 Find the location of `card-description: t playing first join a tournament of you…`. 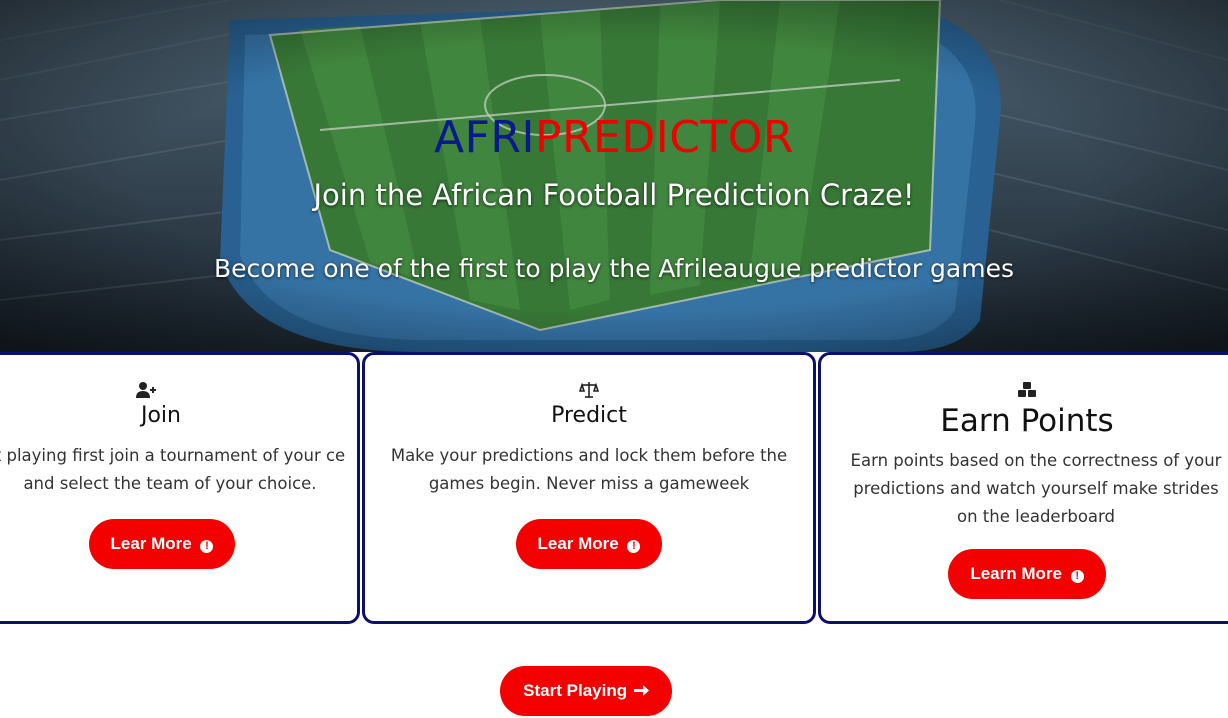

card-description: t playing first join a tournament of you… is located at coordinates (173, 469).